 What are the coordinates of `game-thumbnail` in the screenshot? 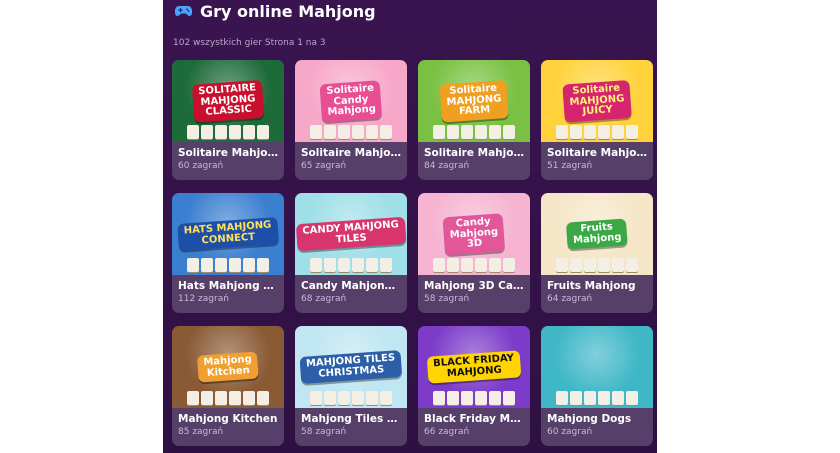 It's located at (597, 367).